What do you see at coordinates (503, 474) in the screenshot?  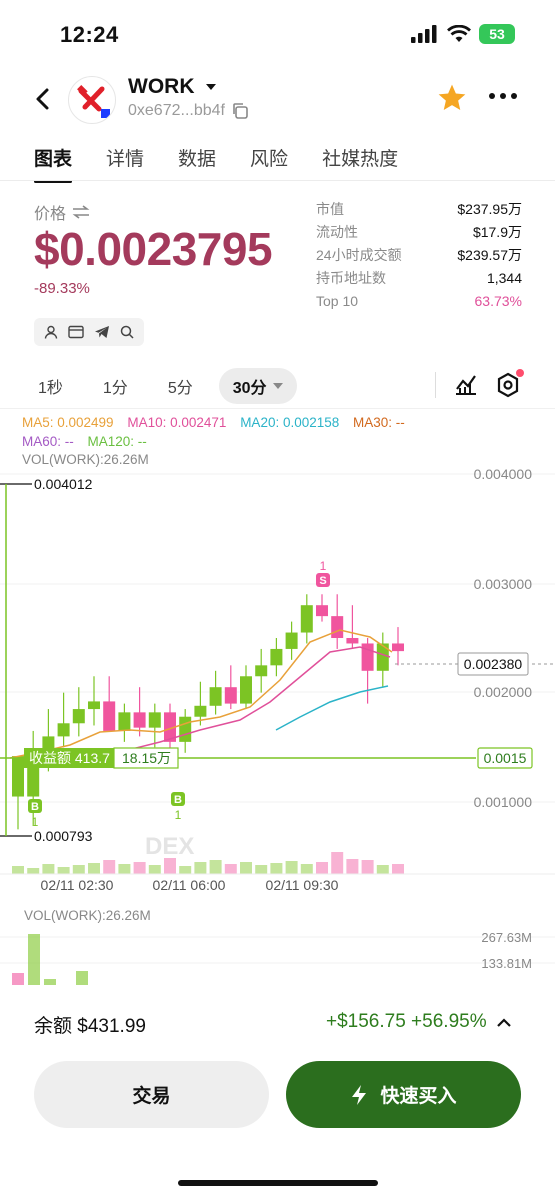 I see `y-tick: 0.004000` at bounding box center [503, 474].